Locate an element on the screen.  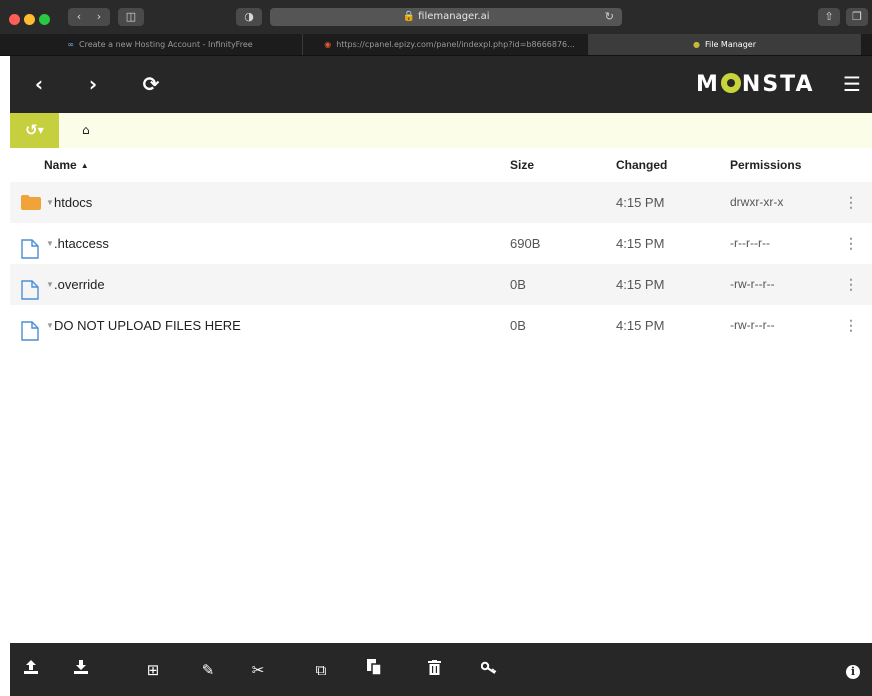
file-size: 690B is located at coordinates (525, 243).